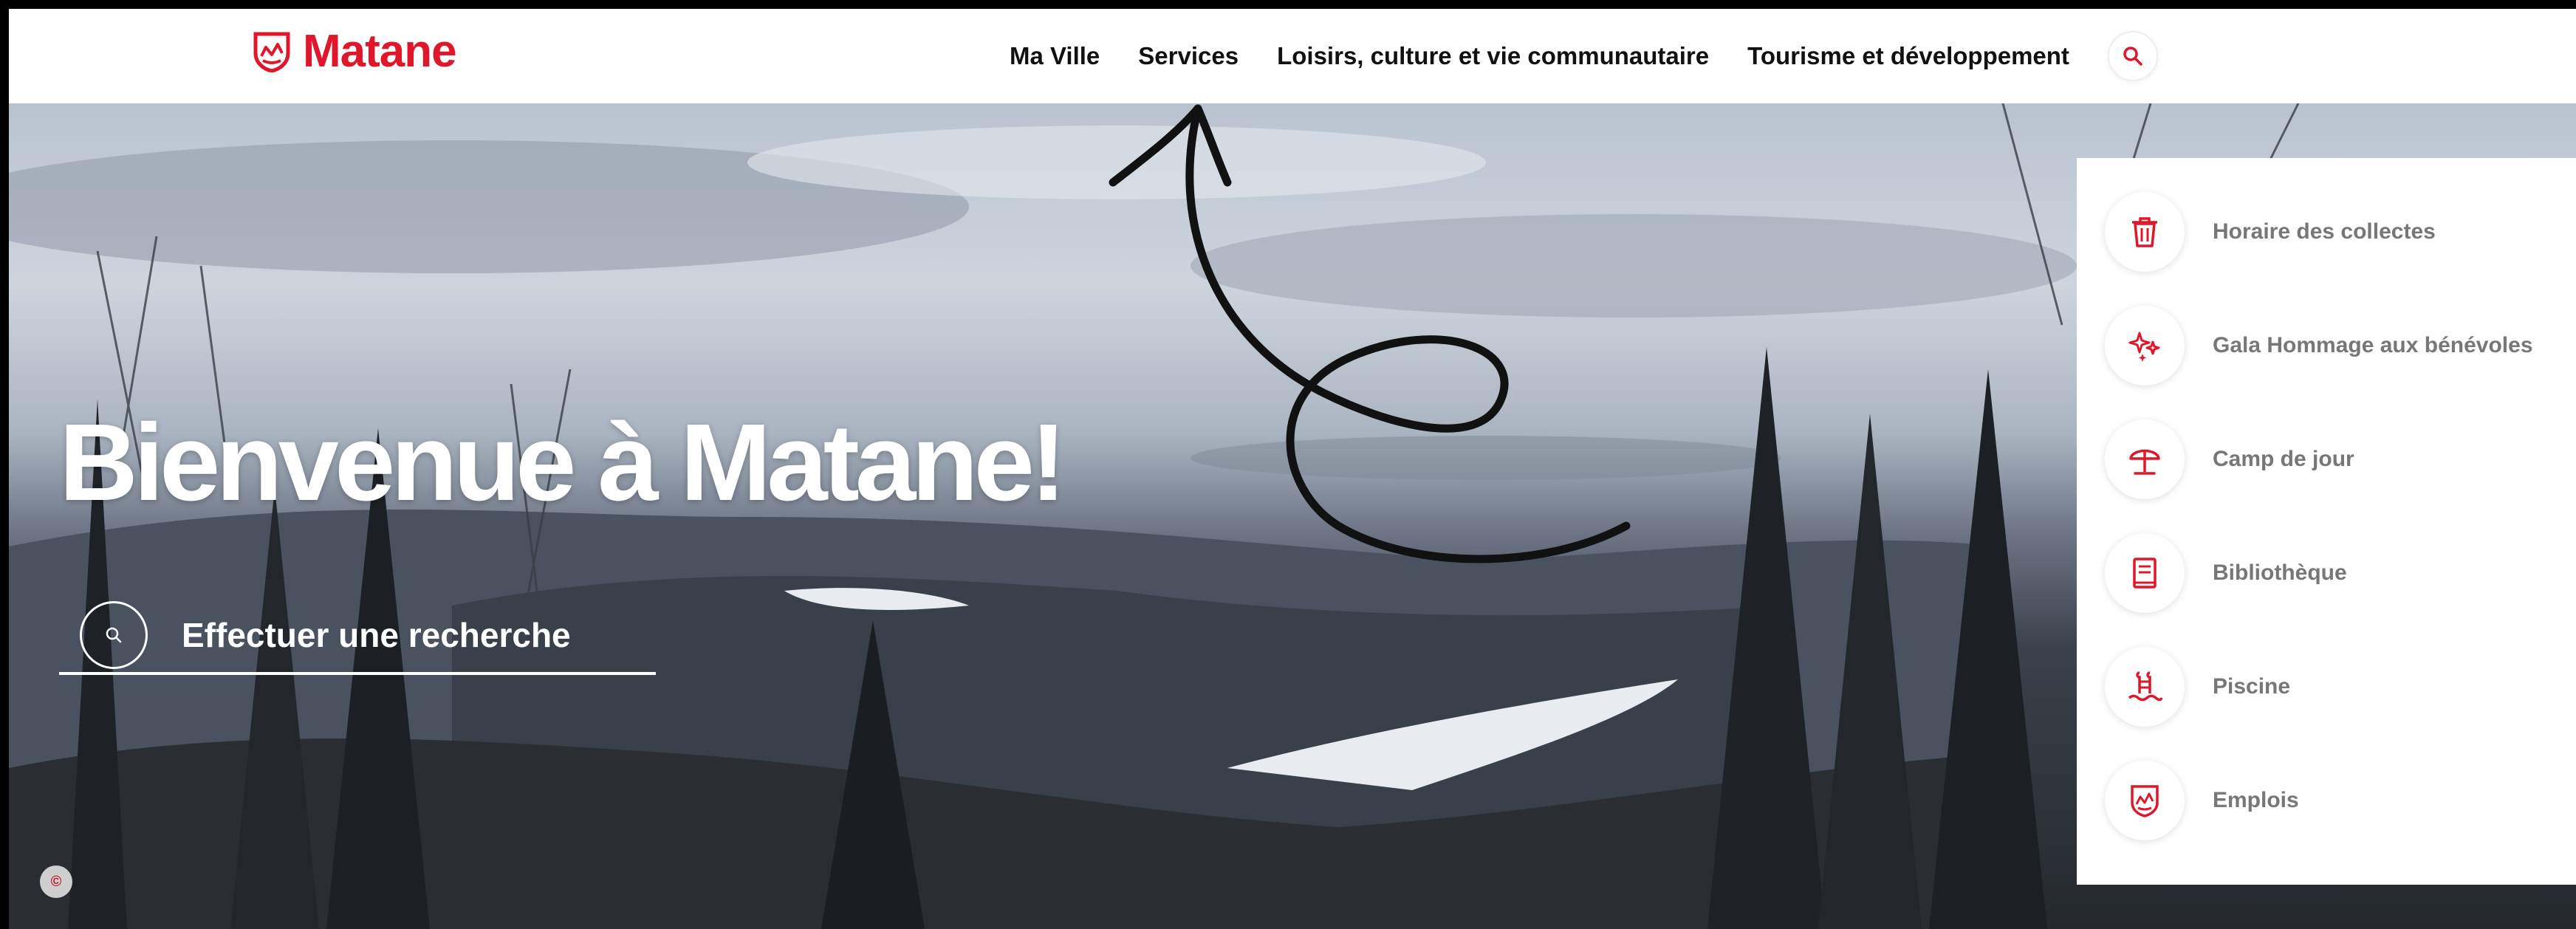 This screenshot has height=929, width=2576. Describe the element at coordinates (1493, 56) in the screenshot. I see `nav-item-loisirs: Loisirs, culture et vie communautaire` at that location.